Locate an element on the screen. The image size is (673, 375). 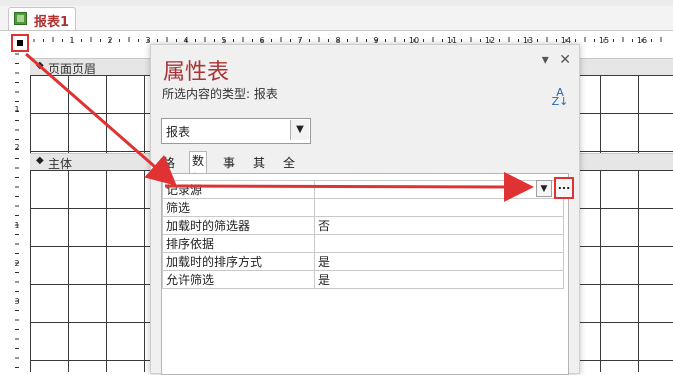
ruler-number: 3 is located at coordinates (16, 301).